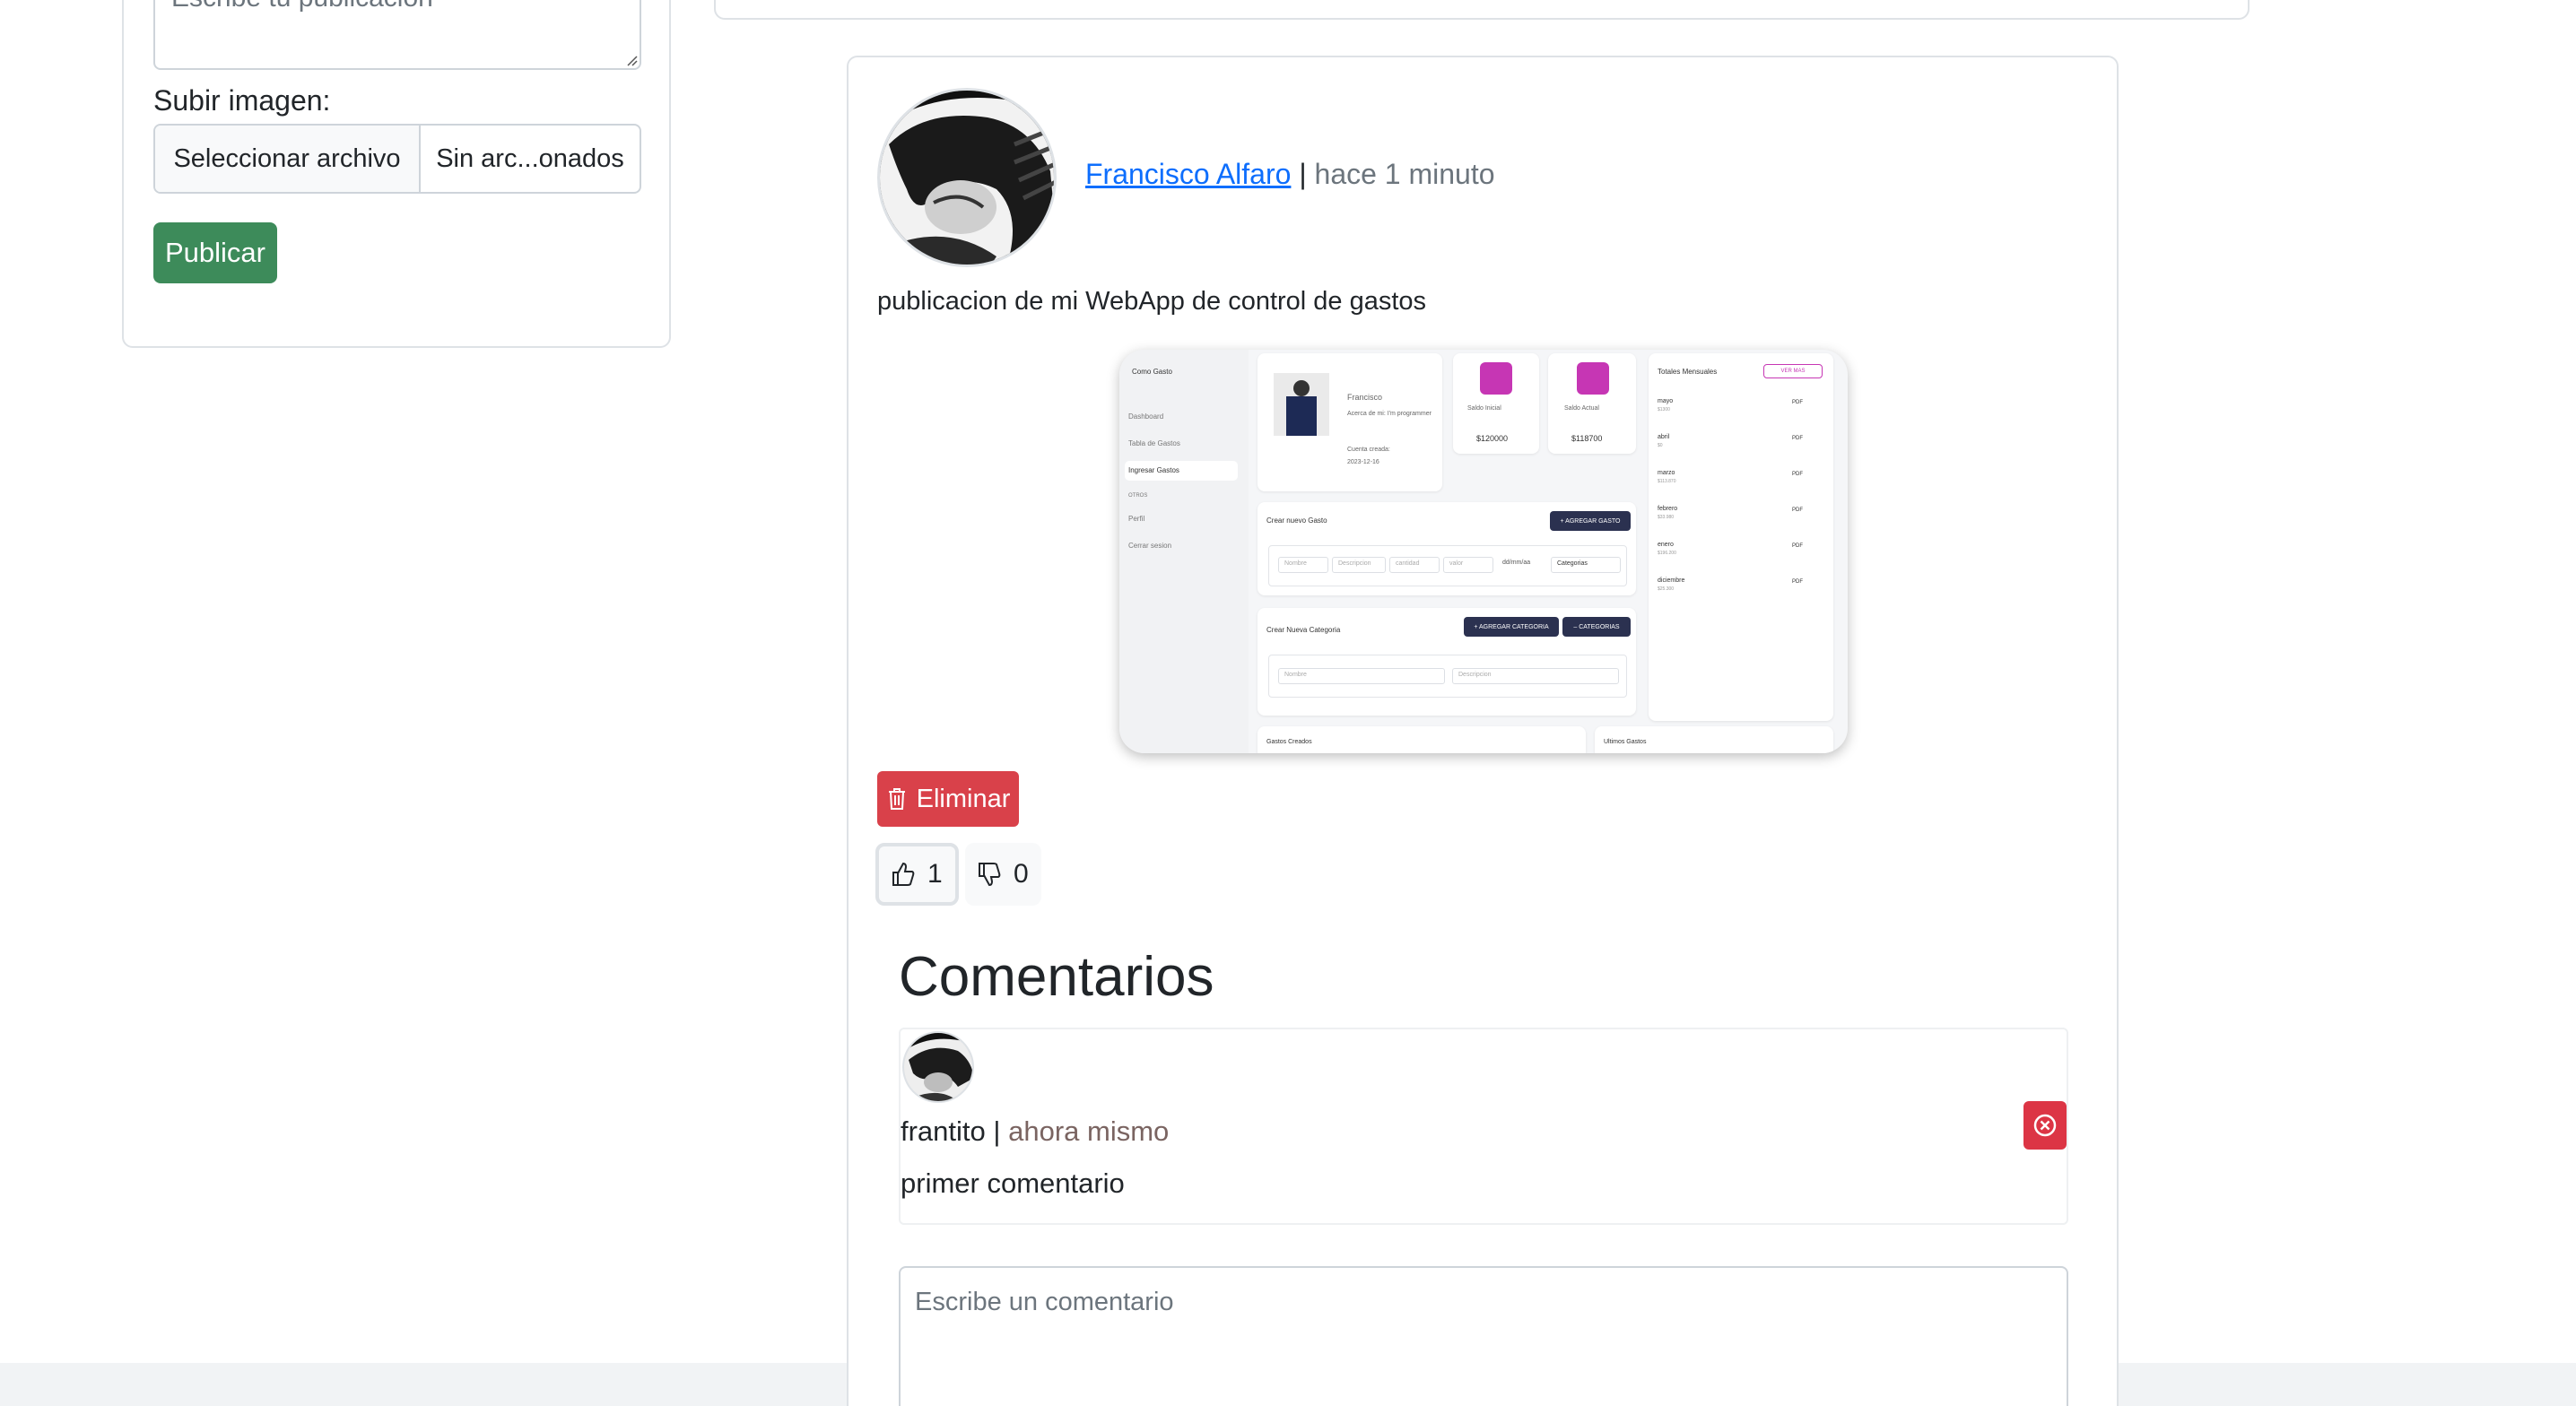 The width and height of the screenshot is (2576, 1406). I want to click on author-link: Francisco Alfaro, so click(1188, 174).